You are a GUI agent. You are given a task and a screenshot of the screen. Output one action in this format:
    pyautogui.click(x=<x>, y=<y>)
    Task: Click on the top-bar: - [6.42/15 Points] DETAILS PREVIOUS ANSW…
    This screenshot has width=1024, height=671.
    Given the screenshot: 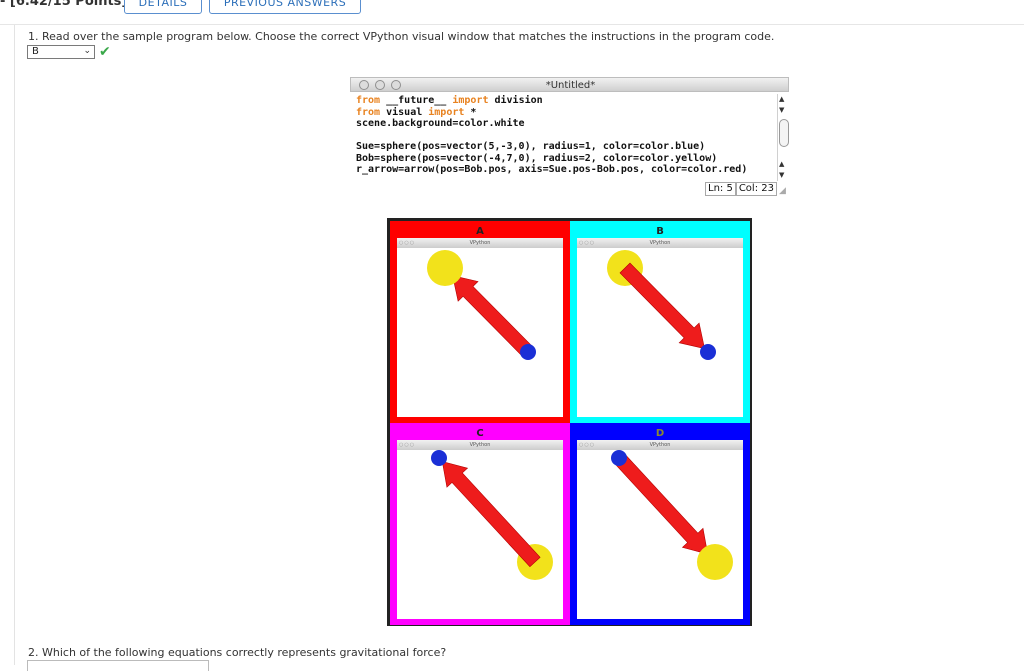 What is the action you would take?
    pyautogui.click(x=512, y=12)
    